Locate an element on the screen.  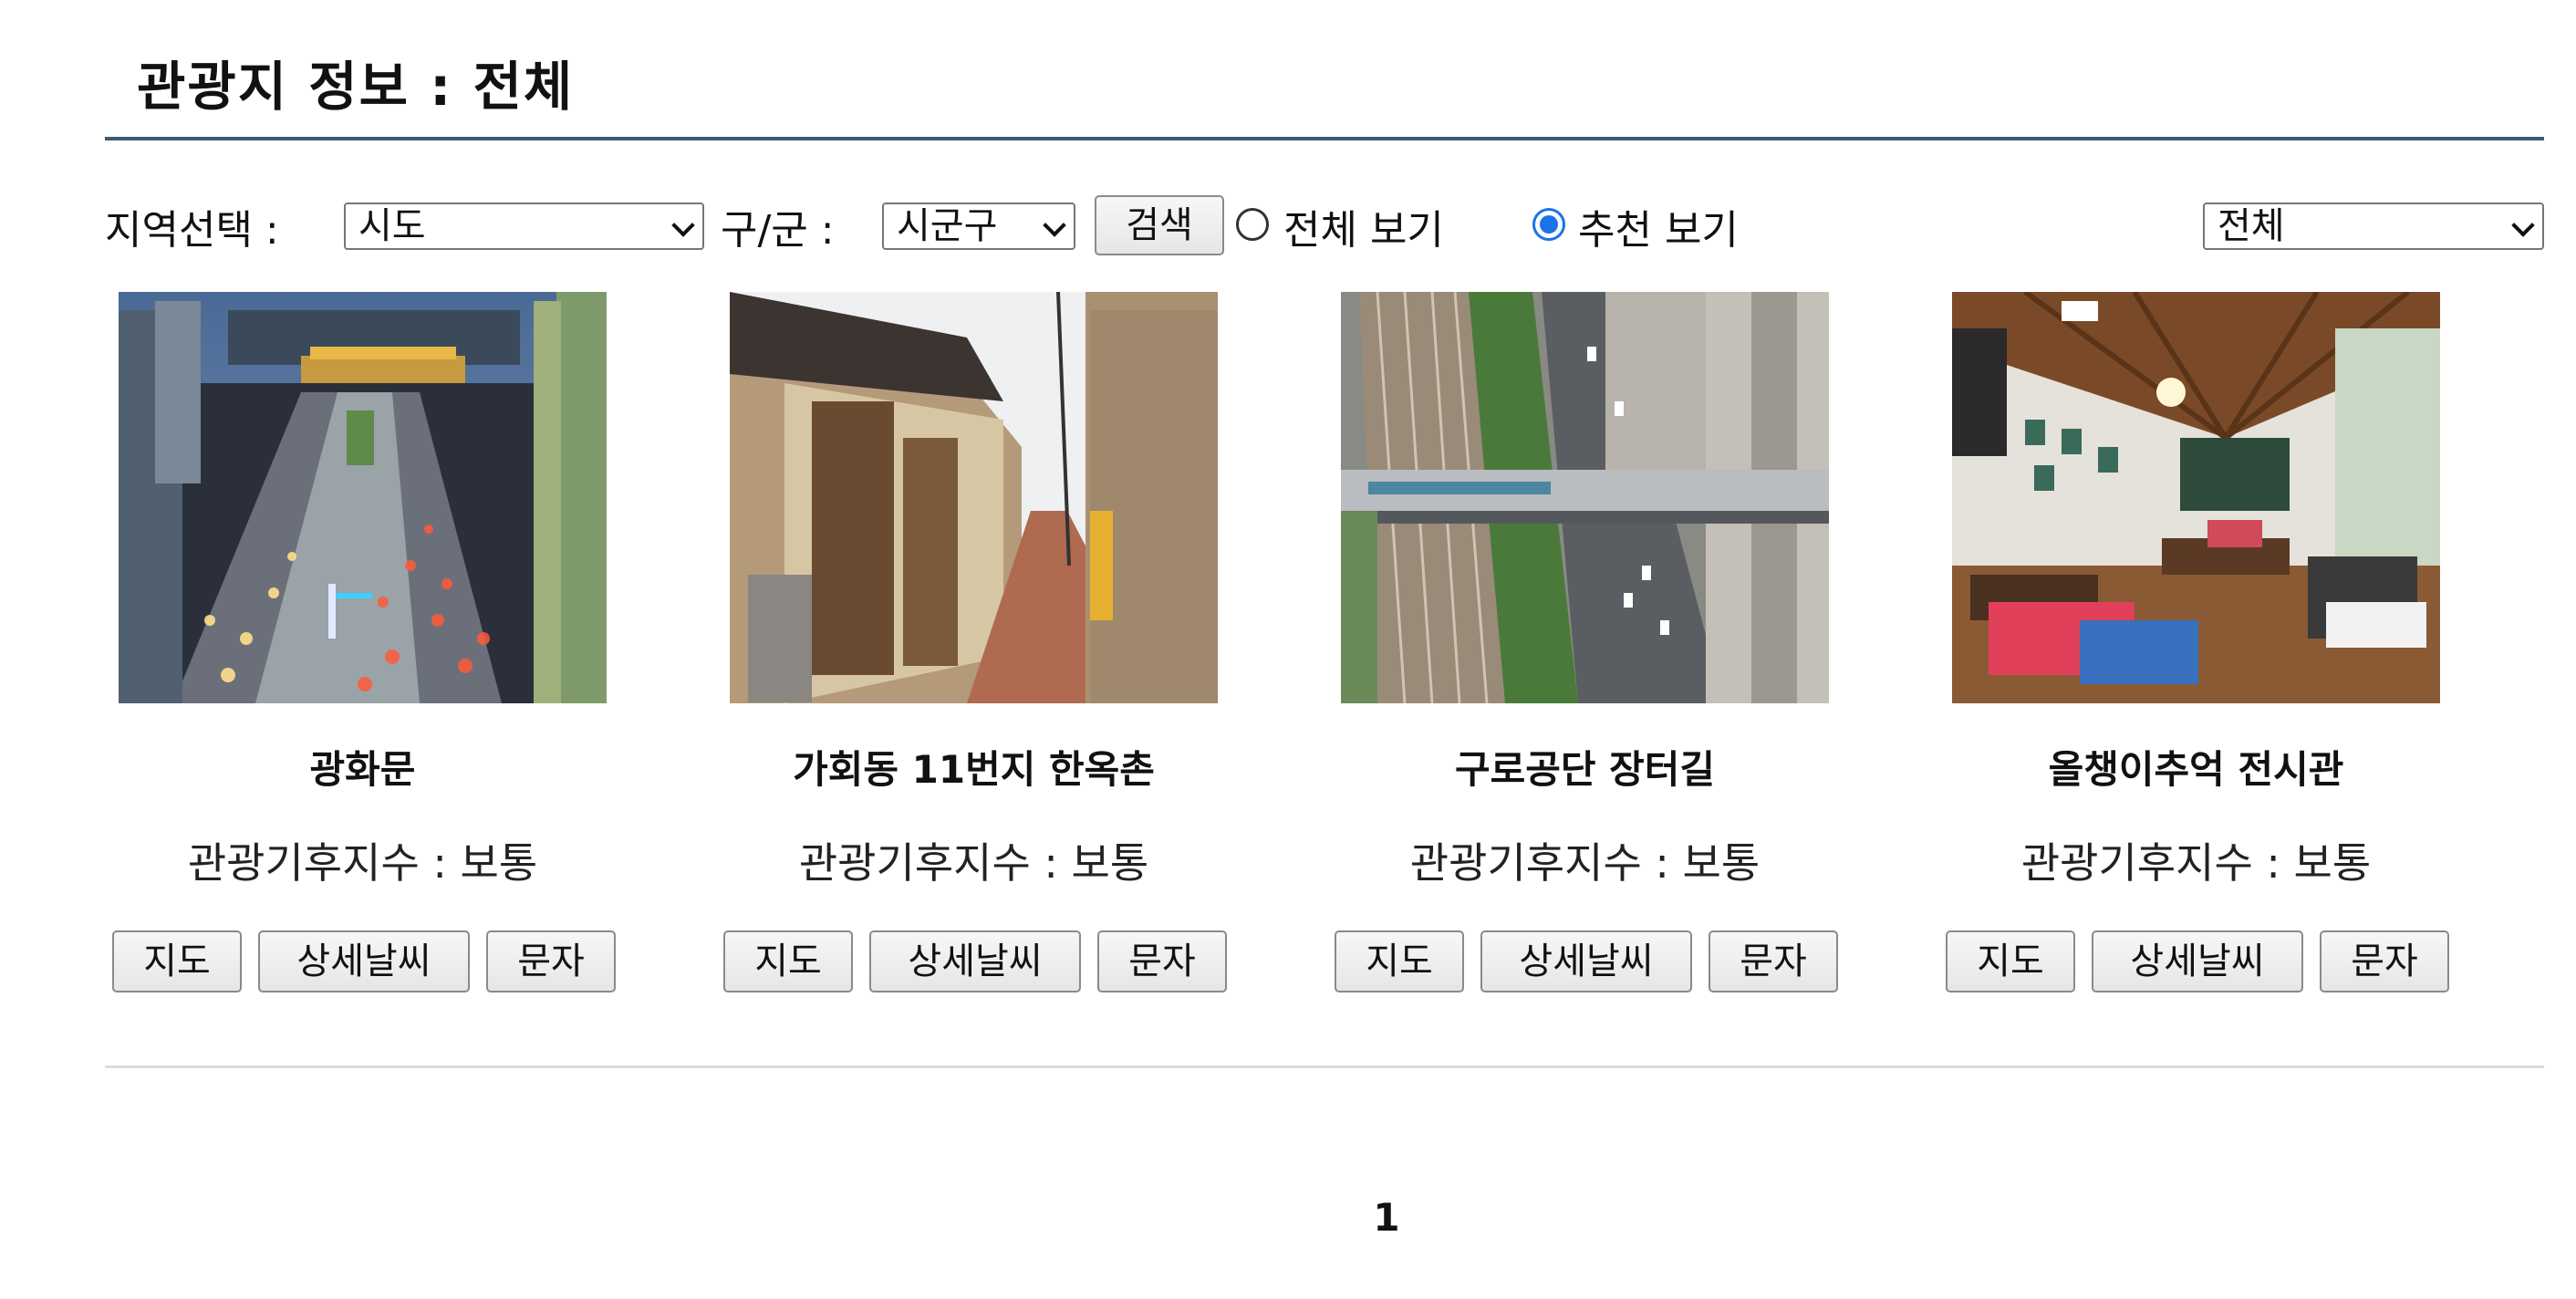
sido-select: 시도 is located at coordinates (524, 226).